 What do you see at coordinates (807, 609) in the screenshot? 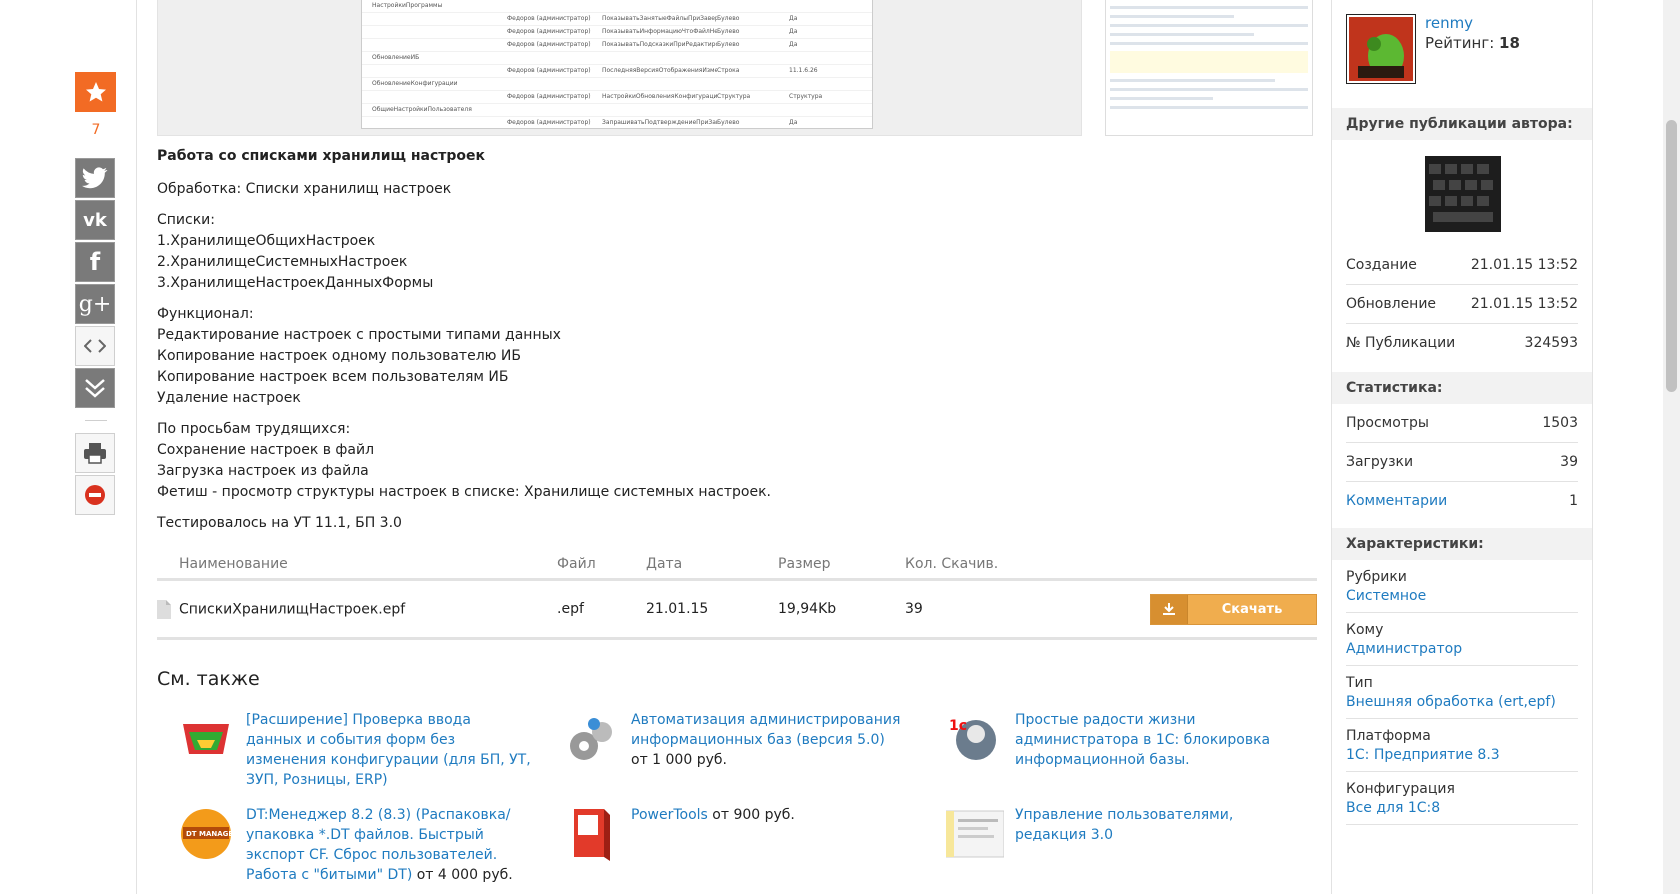
I see `file-size: 19,94Kb` at bounding box center [807, 609].